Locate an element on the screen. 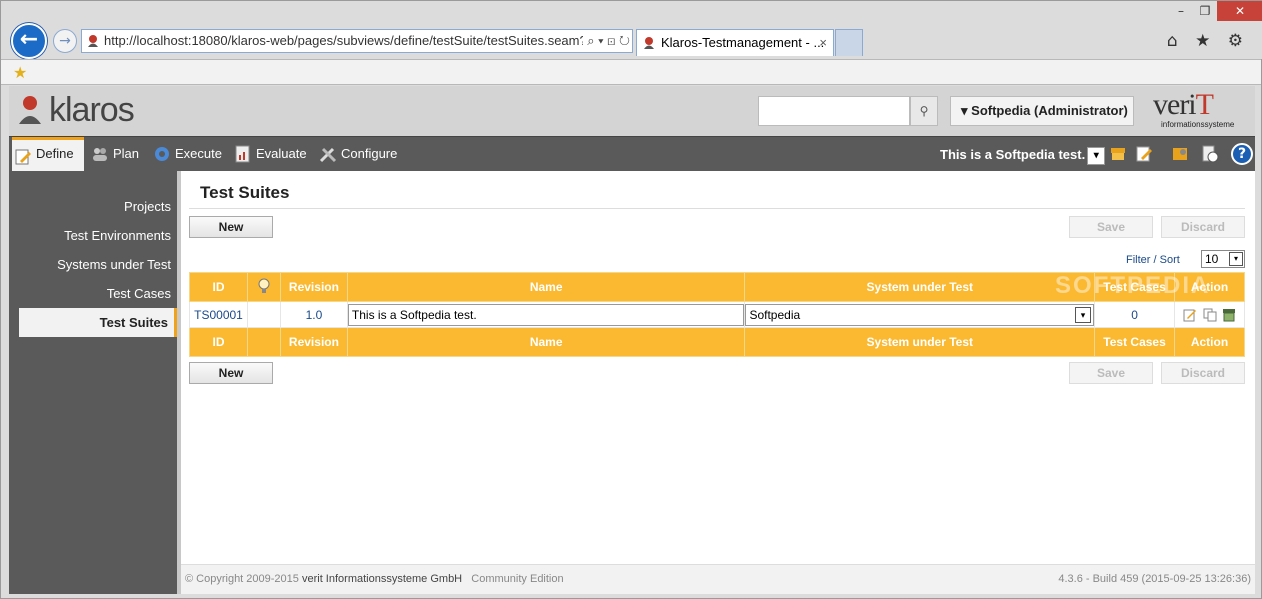 The width and height of the screenshot is (1262, 599). copy-icon is located at coordinates (1210, 315).